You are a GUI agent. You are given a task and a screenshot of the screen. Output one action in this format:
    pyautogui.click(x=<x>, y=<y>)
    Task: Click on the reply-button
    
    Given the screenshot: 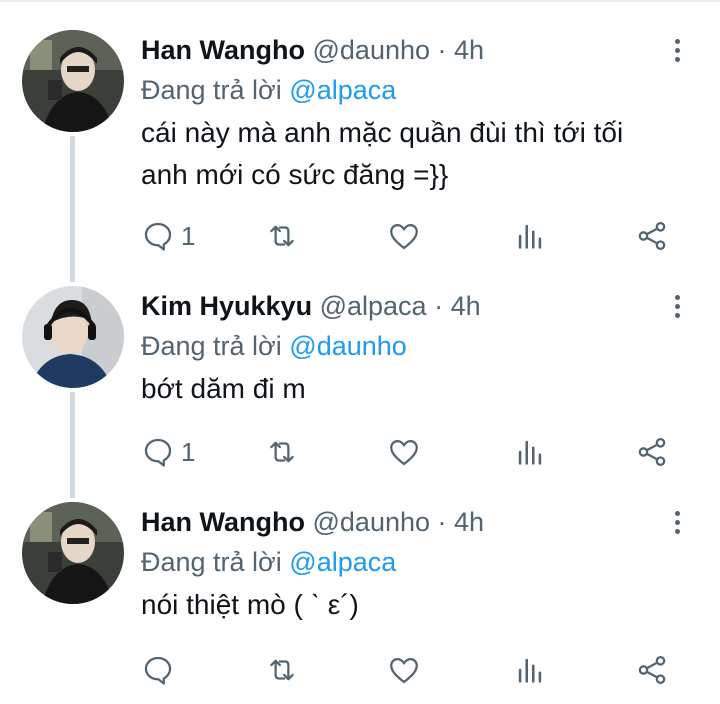 What is the action you would take?
    pyautogui.click(x=161, y=670)
    